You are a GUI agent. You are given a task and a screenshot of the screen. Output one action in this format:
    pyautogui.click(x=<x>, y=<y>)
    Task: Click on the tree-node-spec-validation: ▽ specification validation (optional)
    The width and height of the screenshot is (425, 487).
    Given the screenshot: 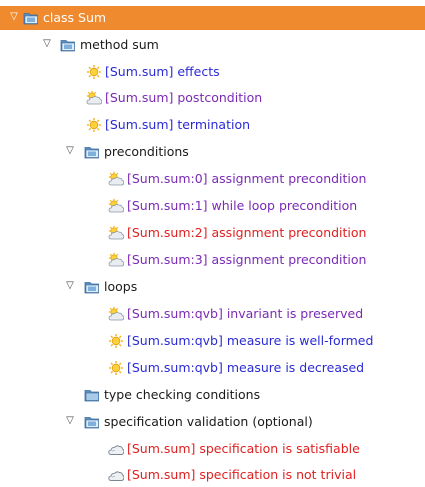 What is the action you would take?
    pyautogui.click(x=212, y=422)
    